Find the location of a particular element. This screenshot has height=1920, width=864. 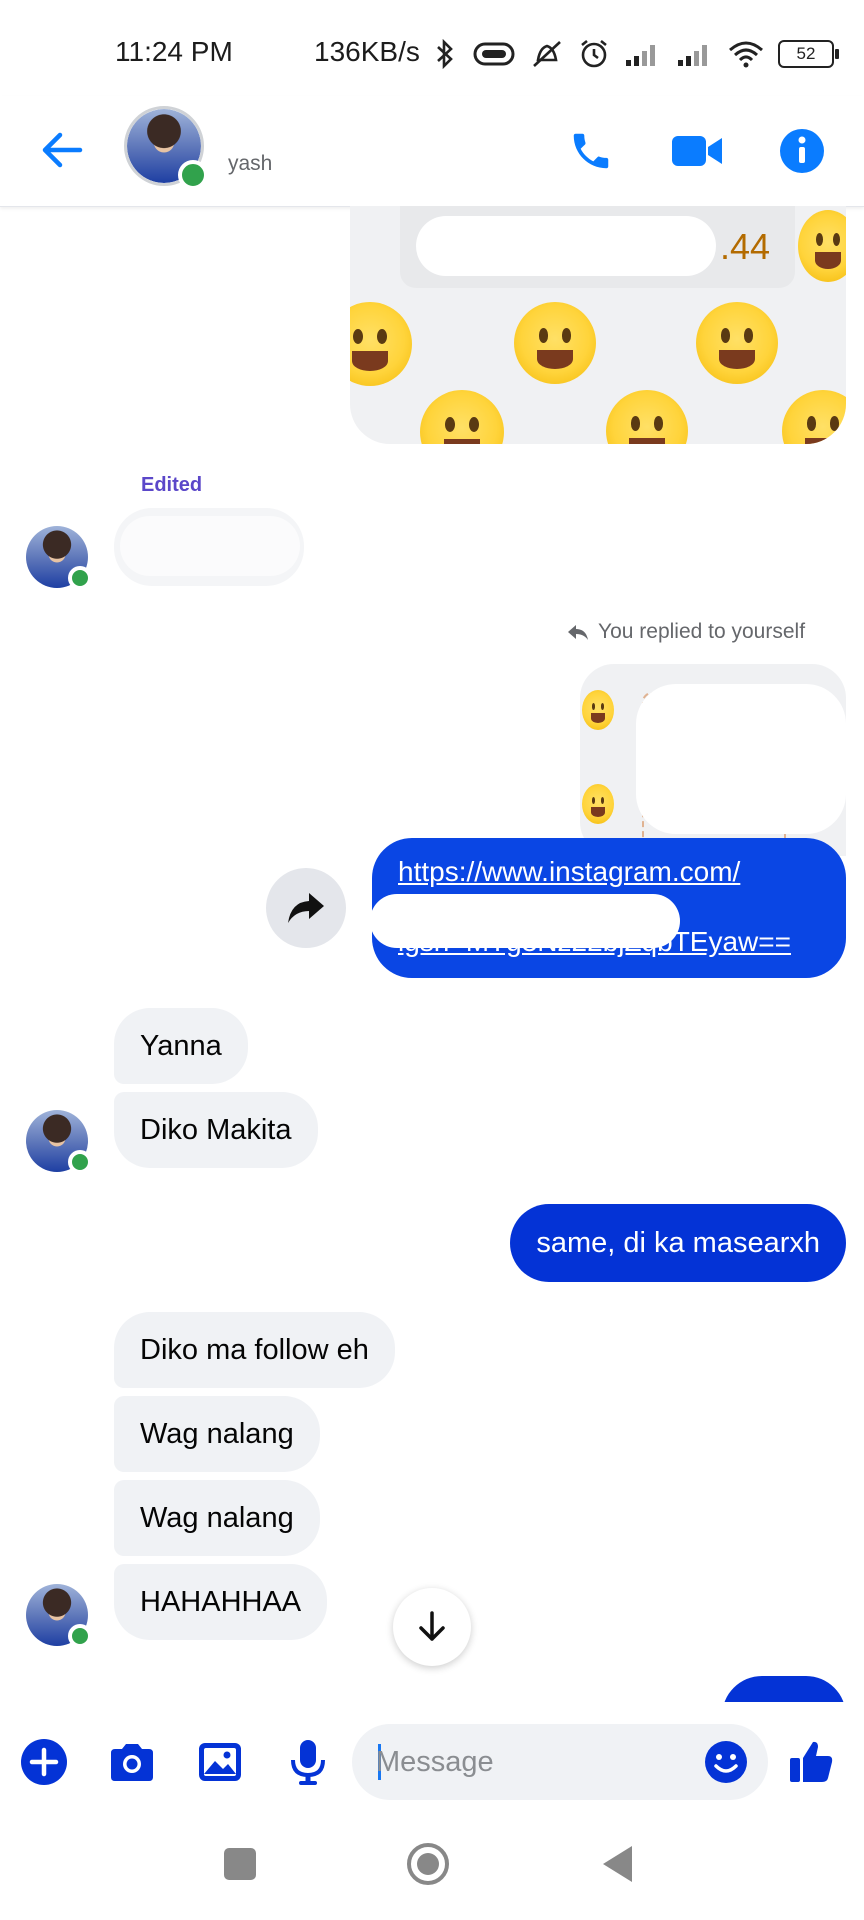

message-input-container is located at coordinates (560, 1762).